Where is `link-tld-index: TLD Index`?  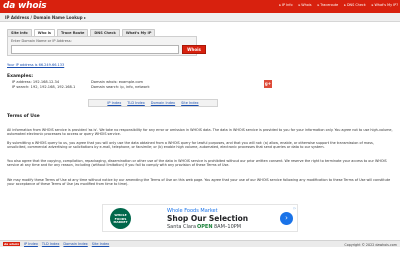 link-tld-index: TLD Index is located at coordinates (136, 103).